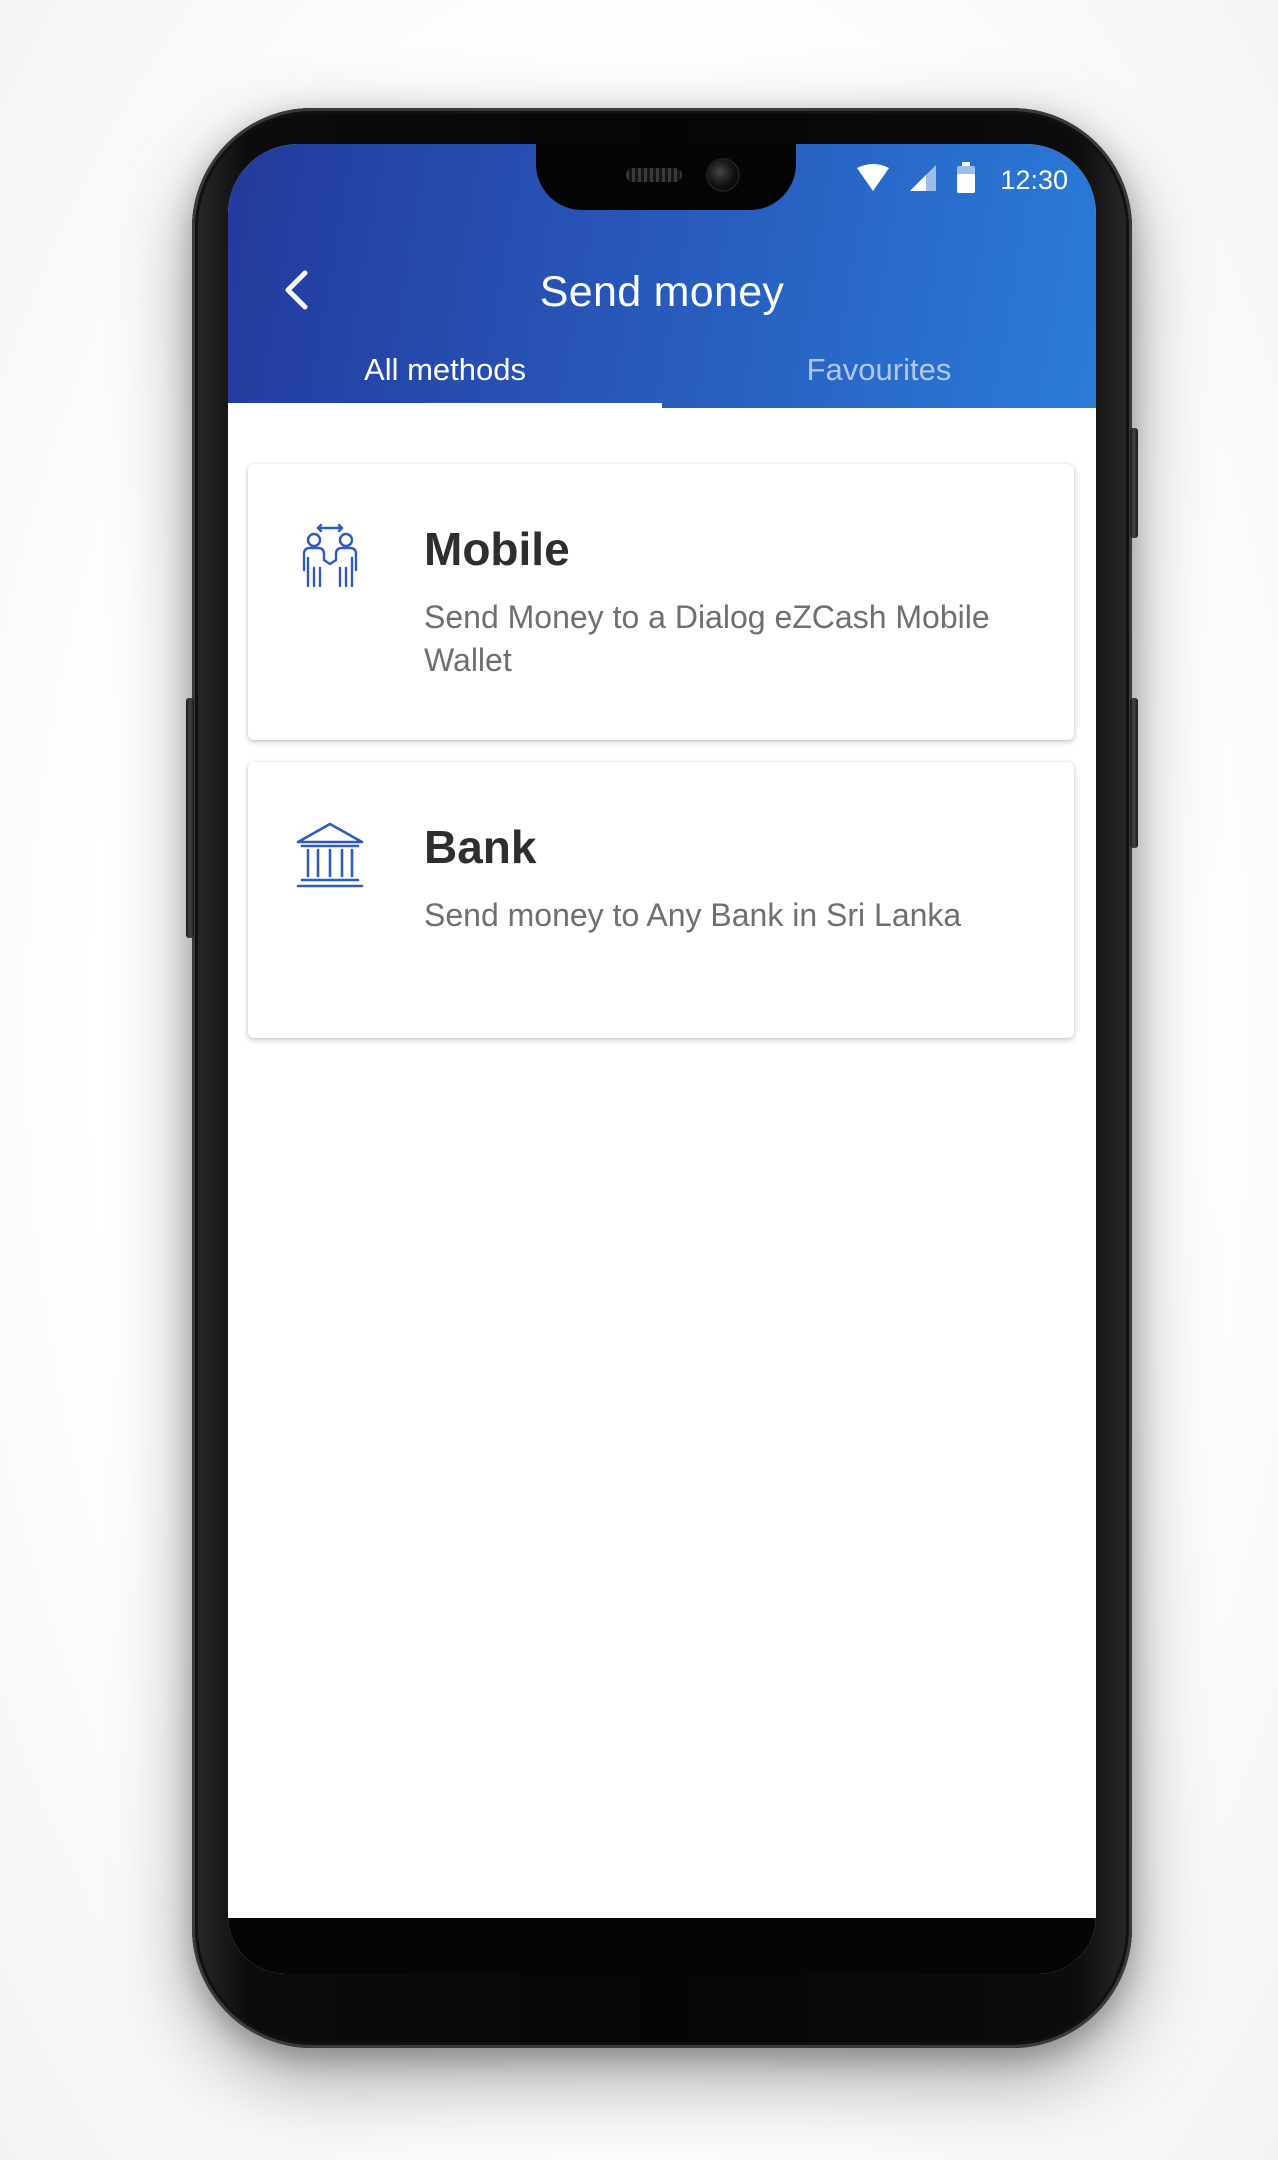  What do you see at coordinates (923, 180) in the screenshot?
I see `cell-signal-icon` at bounding box center [923, 180].